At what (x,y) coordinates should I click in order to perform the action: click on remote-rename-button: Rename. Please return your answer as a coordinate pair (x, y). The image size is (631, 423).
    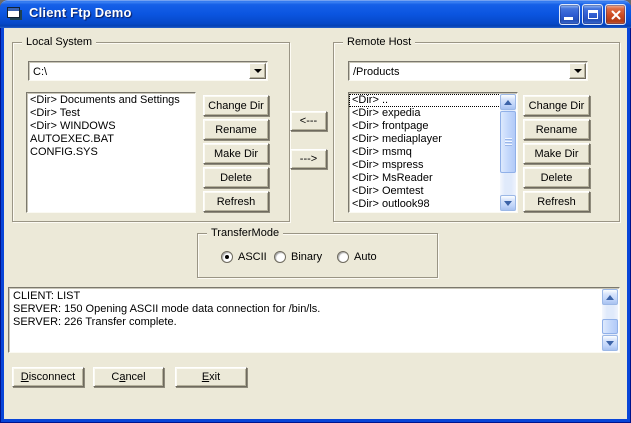
    Looking at the image, I should click on (556, 129).